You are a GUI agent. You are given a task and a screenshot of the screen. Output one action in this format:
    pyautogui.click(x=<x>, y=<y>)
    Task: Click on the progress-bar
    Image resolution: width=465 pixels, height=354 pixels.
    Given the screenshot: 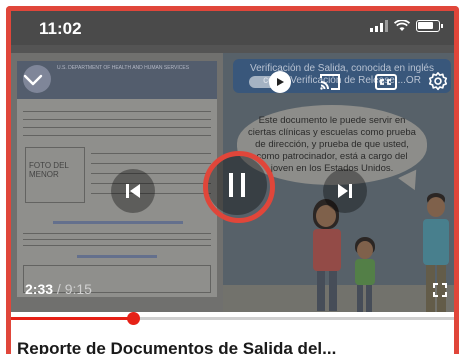 What is the action you would take?
    pyautogui.click(x=232, y=319)
    